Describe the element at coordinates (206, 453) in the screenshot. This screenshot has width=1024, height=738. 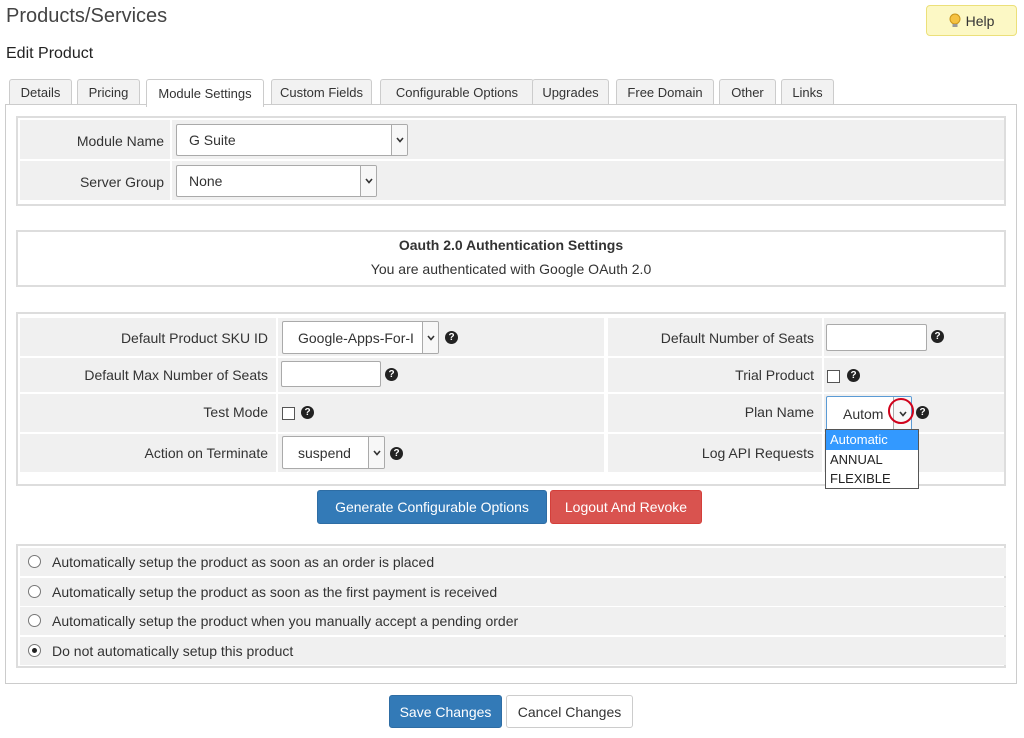
I see `terminate-label: Action on Terminate` at that location.